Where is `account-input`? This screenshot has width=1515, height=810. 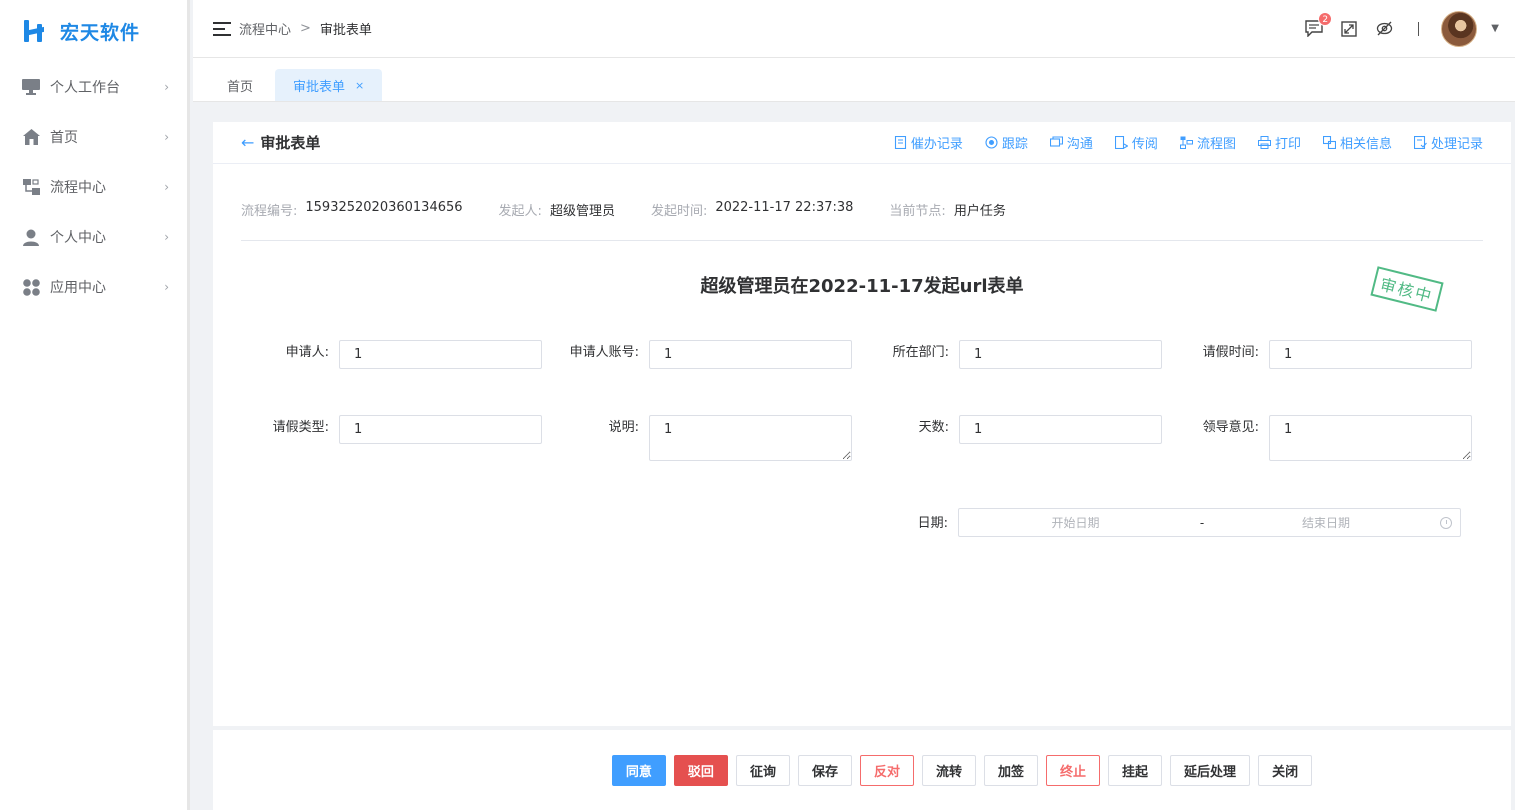
account-input is located at coordinates (750, 354).